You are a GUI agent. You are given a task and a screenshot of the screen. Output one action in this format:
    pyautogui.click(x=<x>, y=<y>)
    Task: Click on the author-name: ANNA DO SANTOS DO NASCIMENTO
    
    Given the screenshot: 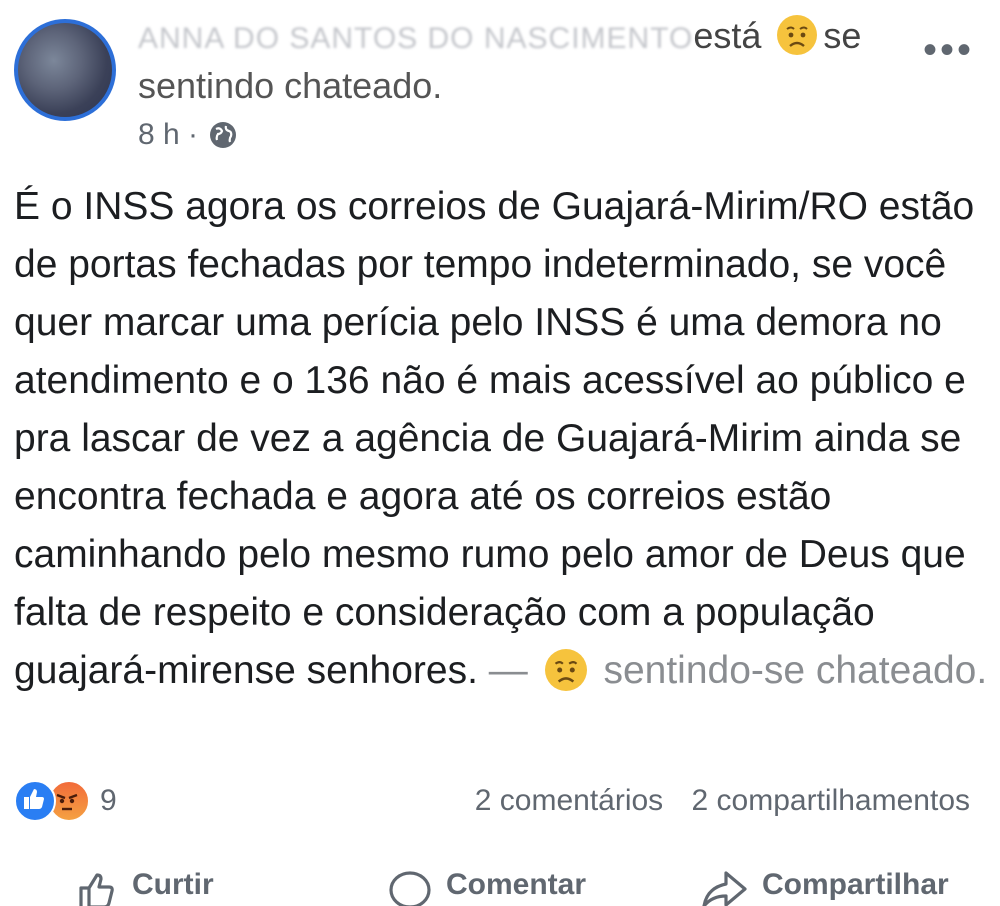 What is the action you would take?
    pyautogui.click(x=415, y=38)
    